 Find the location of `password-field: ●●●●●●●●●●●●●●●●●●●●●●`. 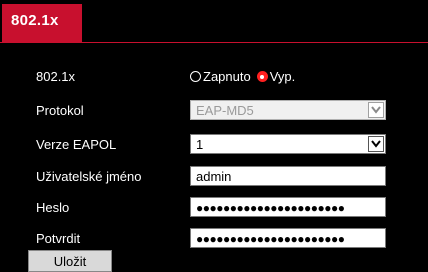

password-field: ●●●●●●●●●●●●●●●●●●●●●● is located at coordinates (288, 207).